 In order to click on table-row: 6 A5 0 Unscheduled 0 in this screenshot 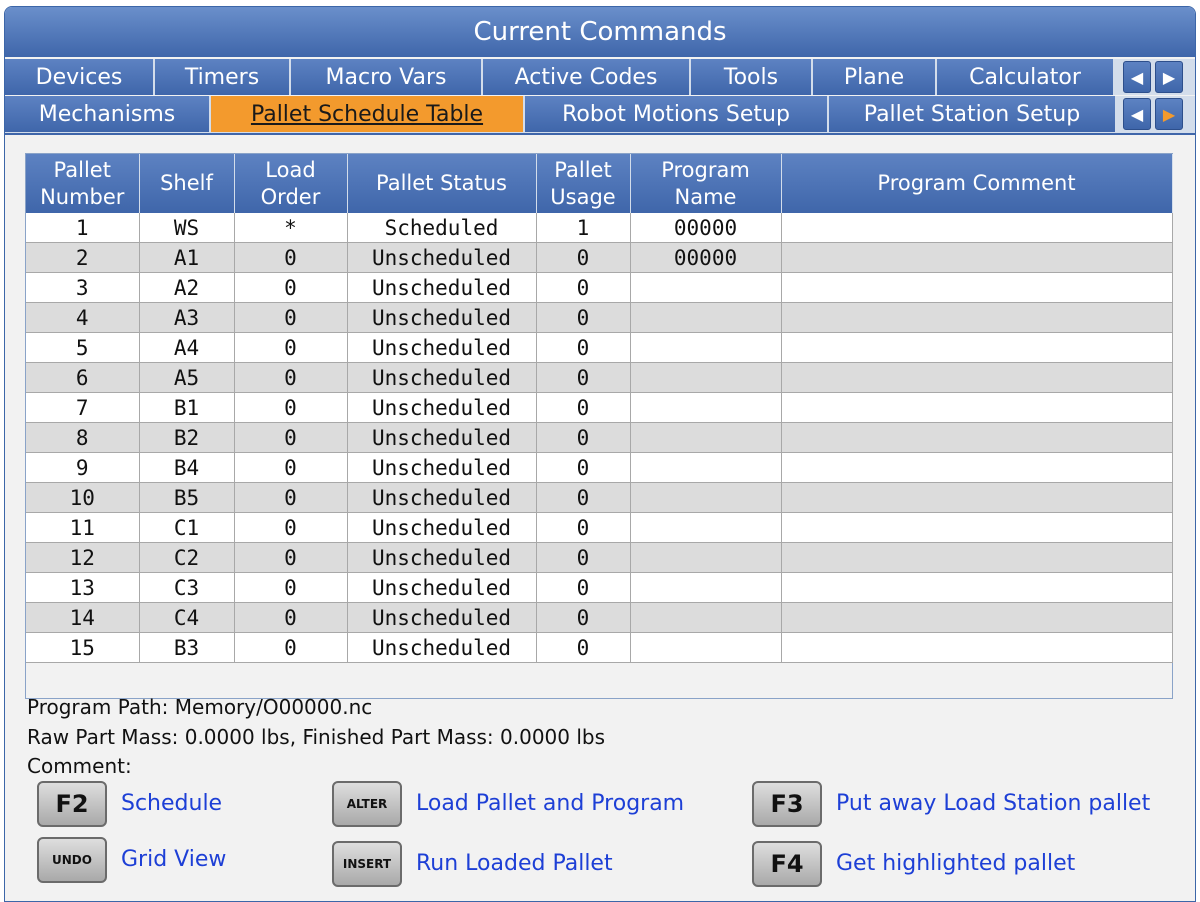, I will do `click(599, 377)`.